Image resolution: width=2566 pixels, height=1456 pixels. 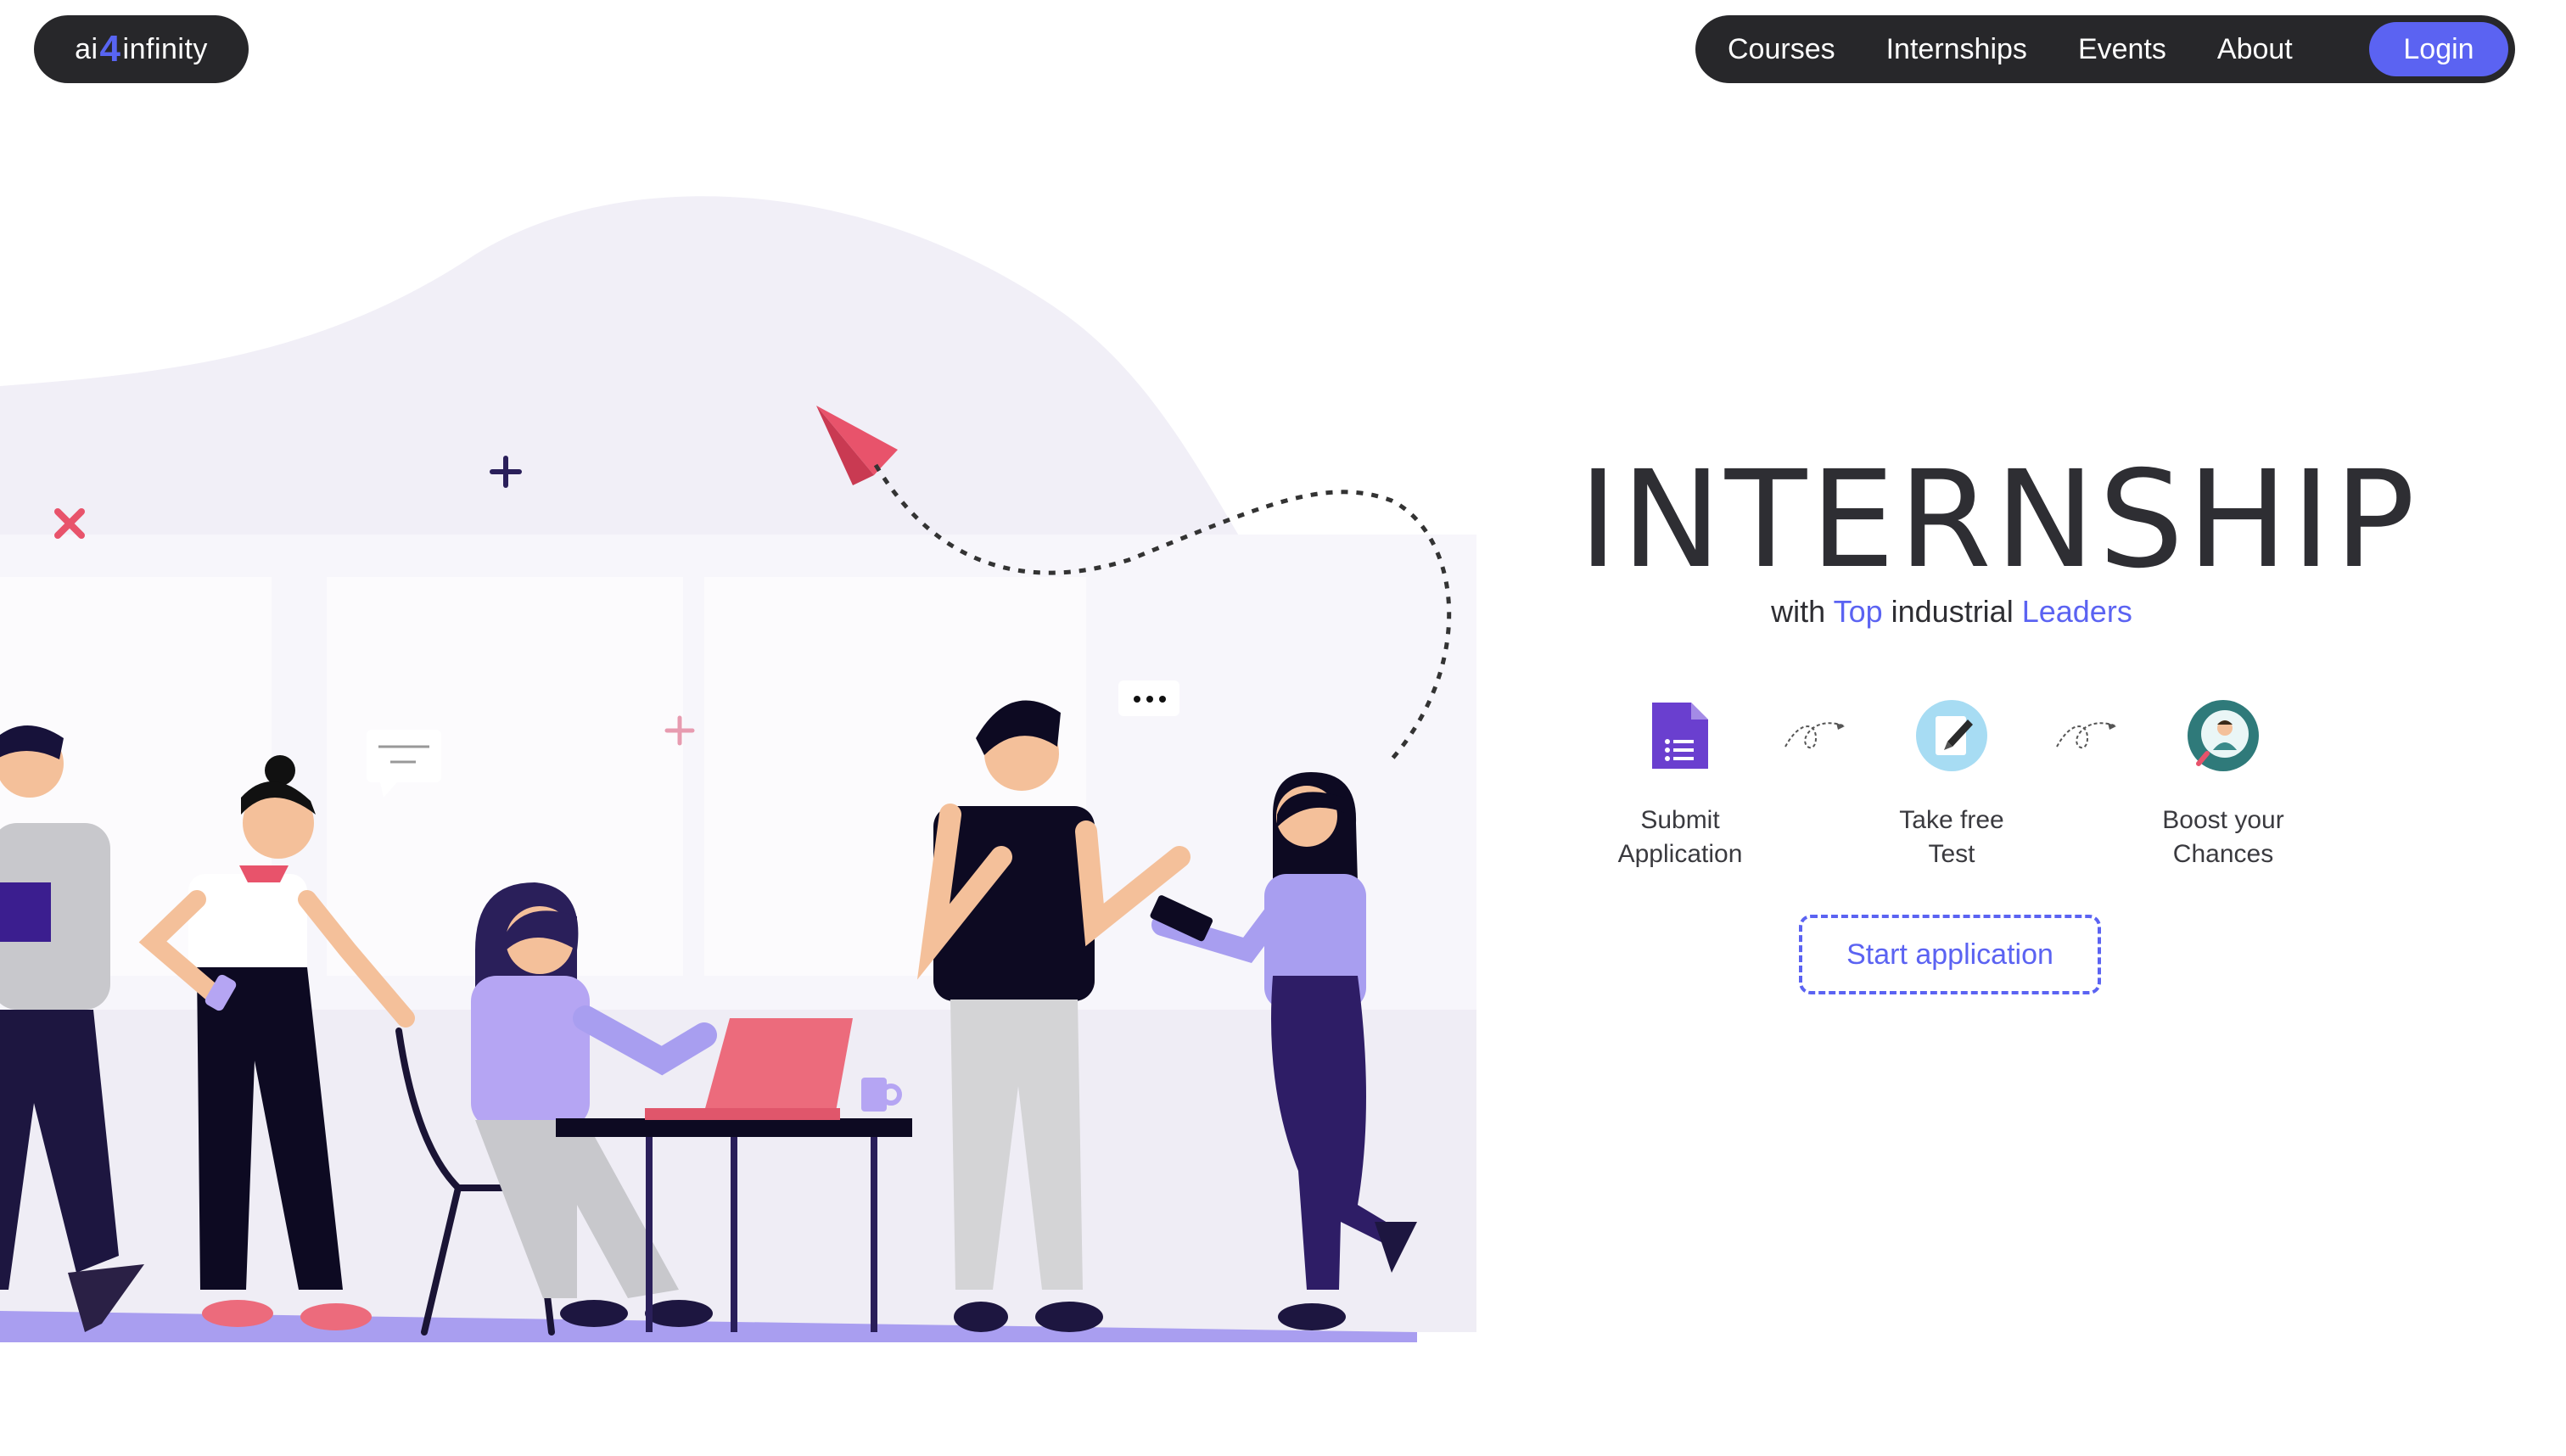 What do you see at coordinates (1680, 820) in the screenshot?
I see `step-1-line-1: Submit` at bounding box center [1680, 820].